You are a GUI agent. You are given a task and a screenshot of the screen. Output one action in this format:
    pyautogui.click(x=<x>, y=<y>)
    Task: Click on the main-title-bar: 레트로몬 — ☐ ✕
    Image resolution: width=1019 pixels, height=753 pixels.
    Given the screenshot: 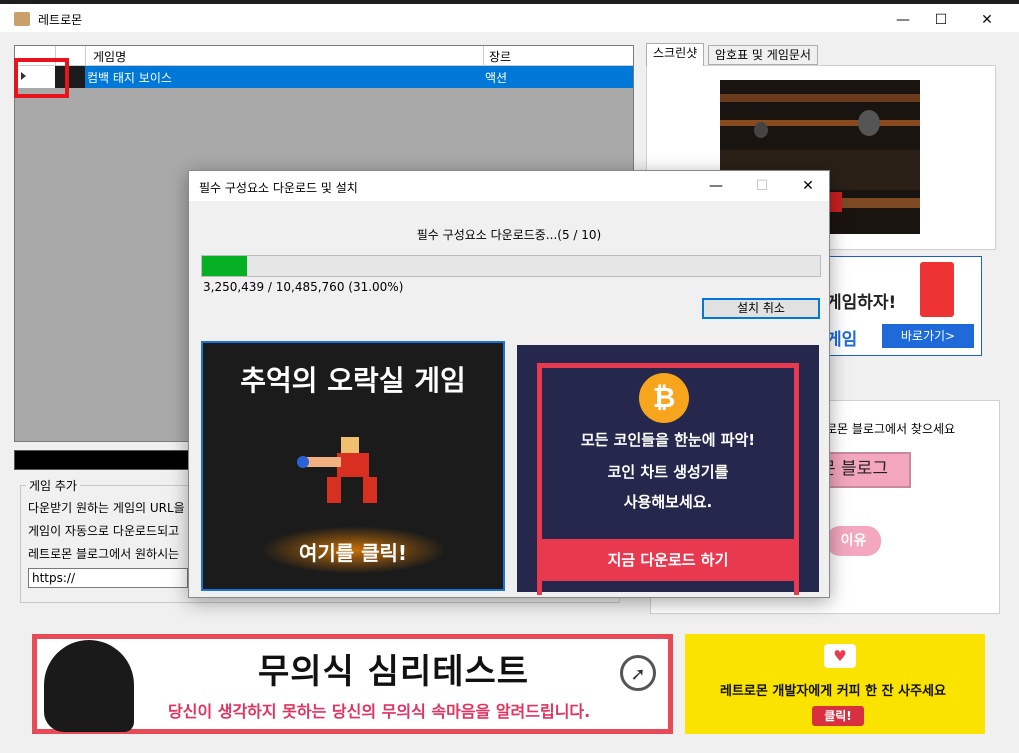 What is the action you would take?
    pyautogui.click(x=509, y=18)
    